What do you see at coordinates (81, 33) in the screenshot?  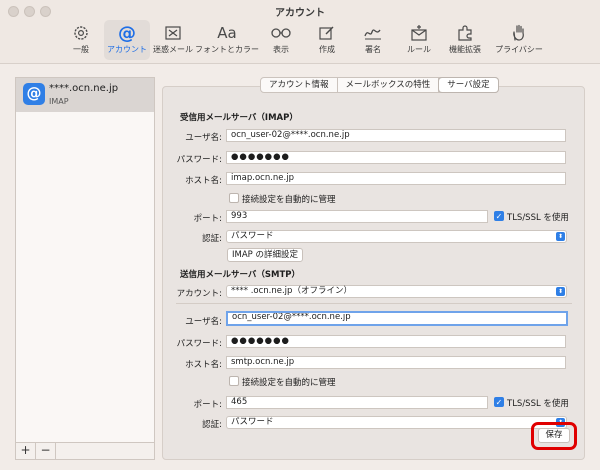 I see `gear-icon` at bounding box center [81, 33].